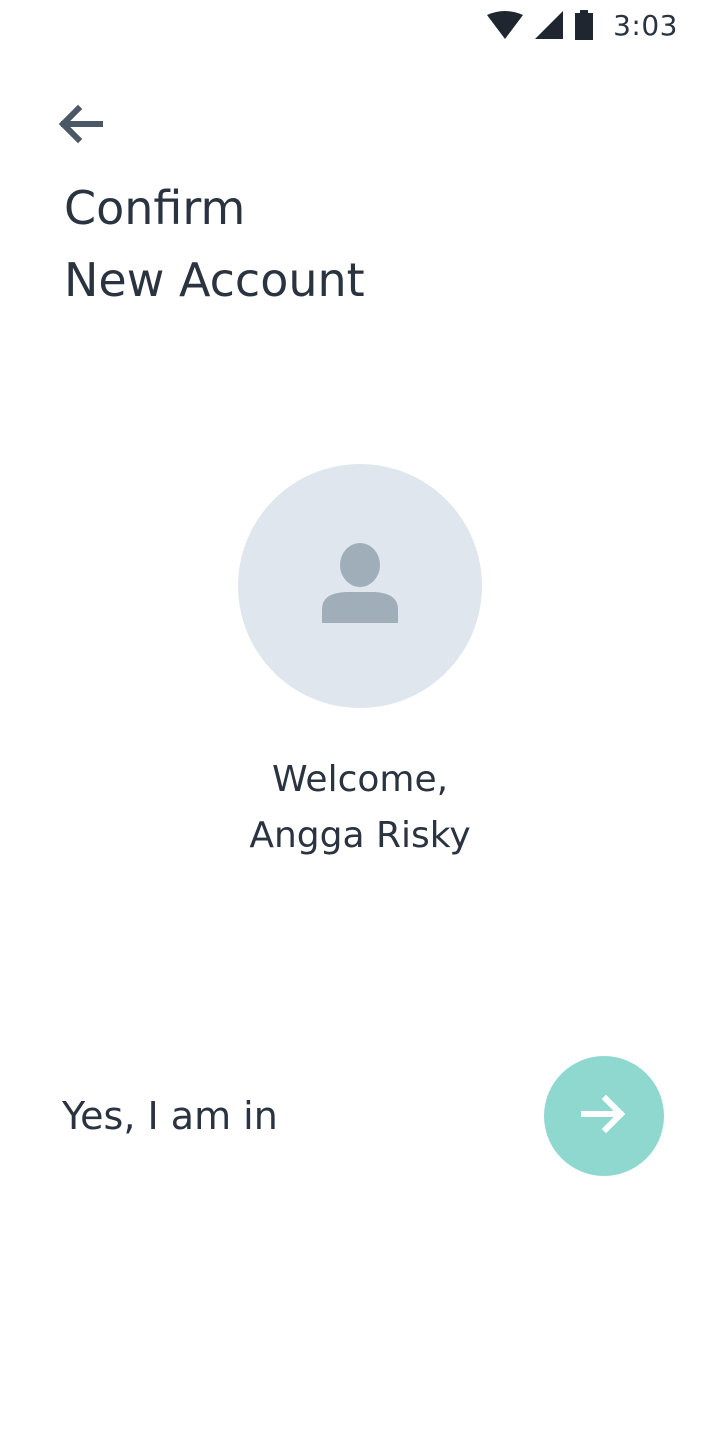  Describe the element at coordinates (549, 25) in the screenshot. I see `cellular-signal-icon` at that location.